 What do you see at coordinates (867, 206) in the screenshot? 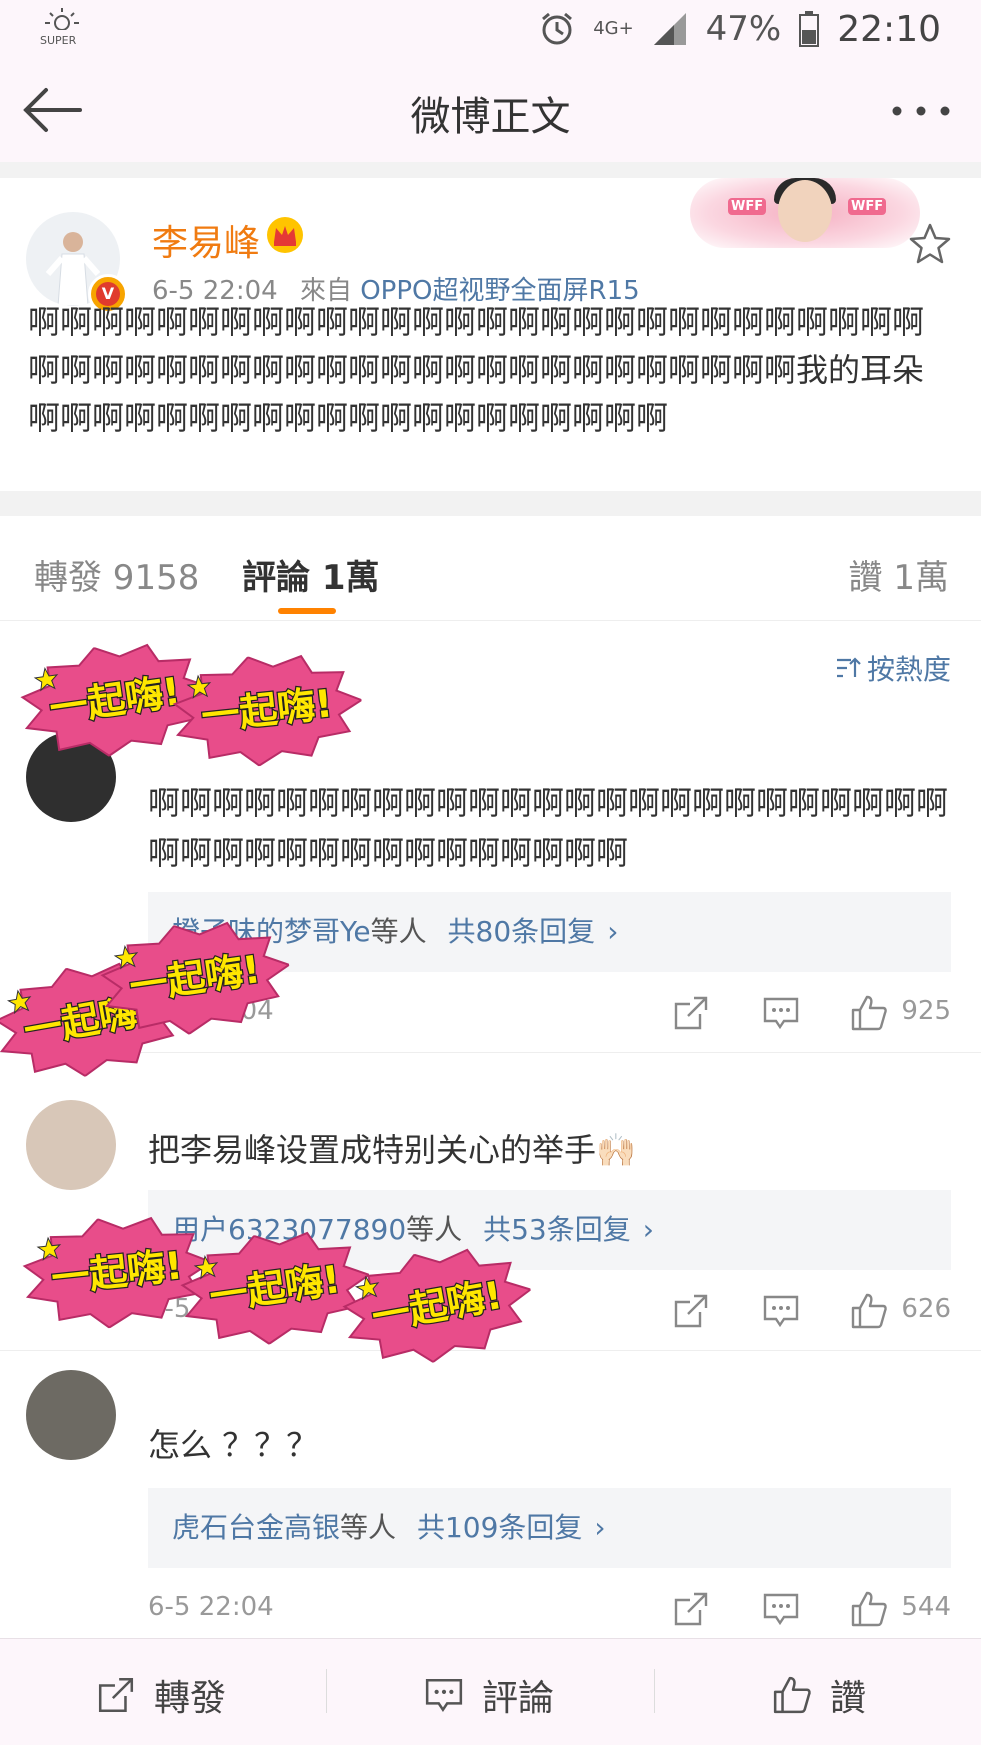
I see `deco-tag-right: WFF` at bounding box center [867, 206].